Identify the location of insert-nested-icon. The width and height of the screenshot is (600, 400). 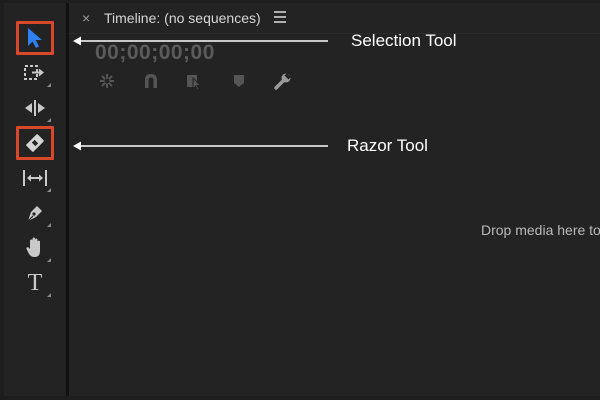
(107, 81).